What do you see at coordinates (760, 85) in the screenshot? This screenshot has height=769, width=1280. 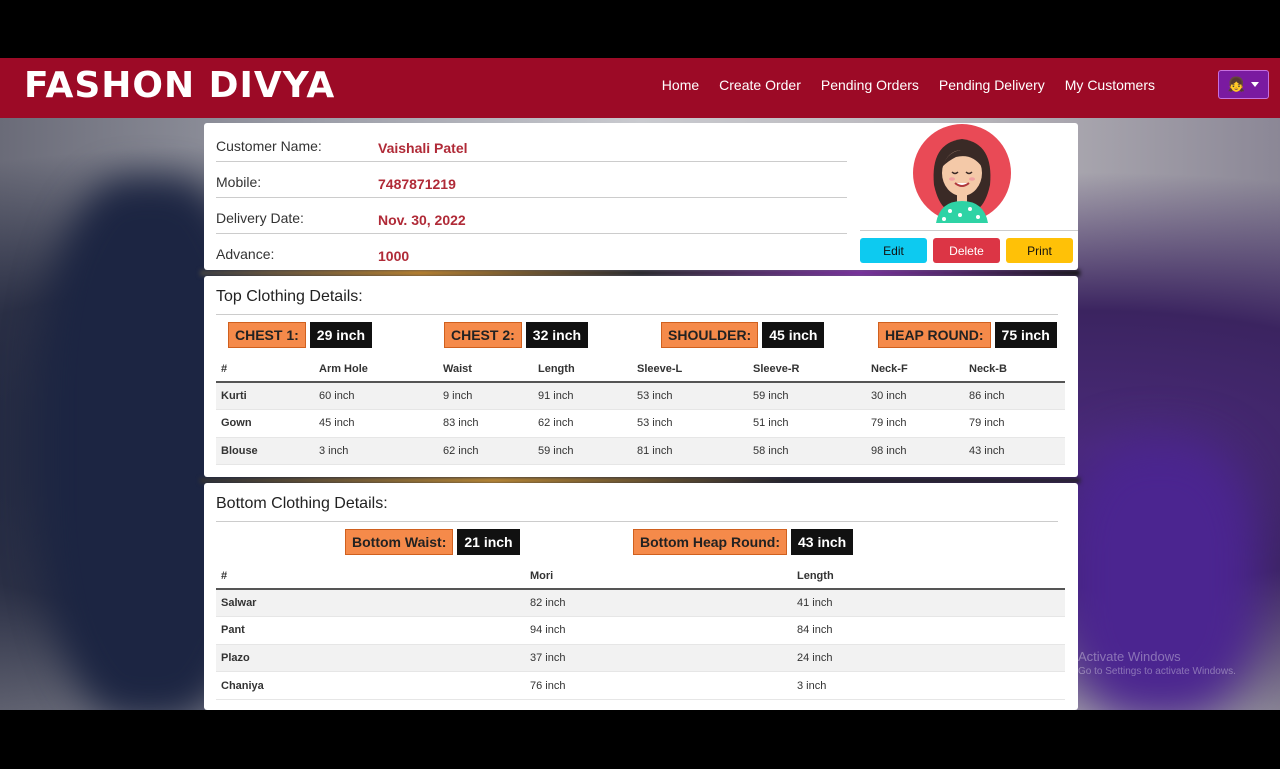 I see `nav-create-order: Create Order` at bounding box center [760, 85].